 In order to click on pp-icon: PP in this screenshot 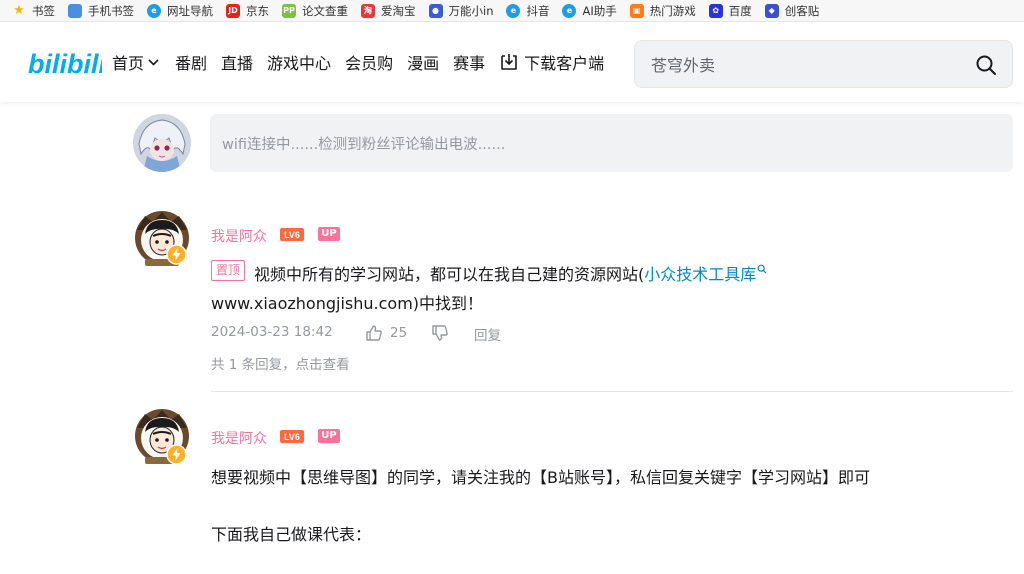, I will do `click(289, 10)`.